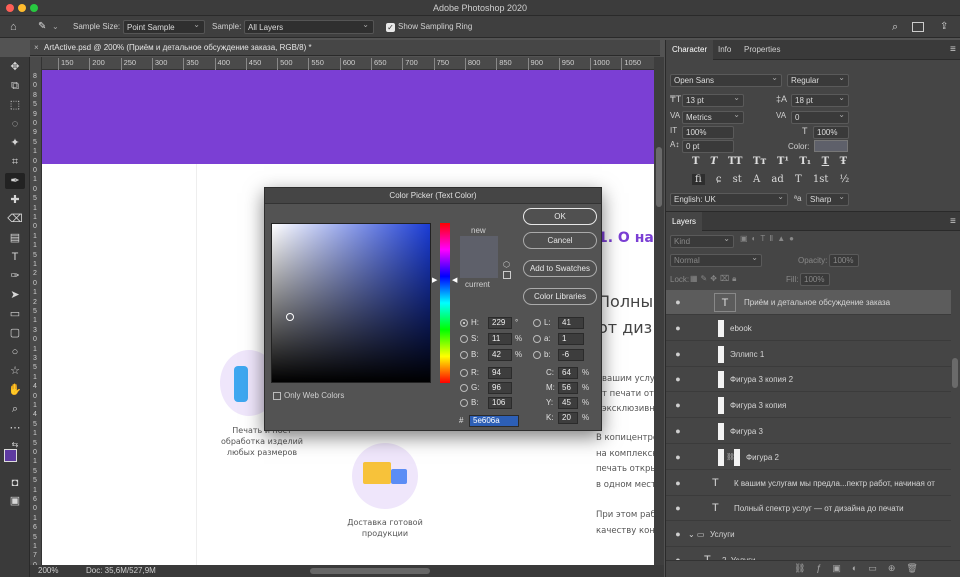  Describe the element at coordinates (36, 47) in the screenshot. I see `close-document-icon: ×` at that location.